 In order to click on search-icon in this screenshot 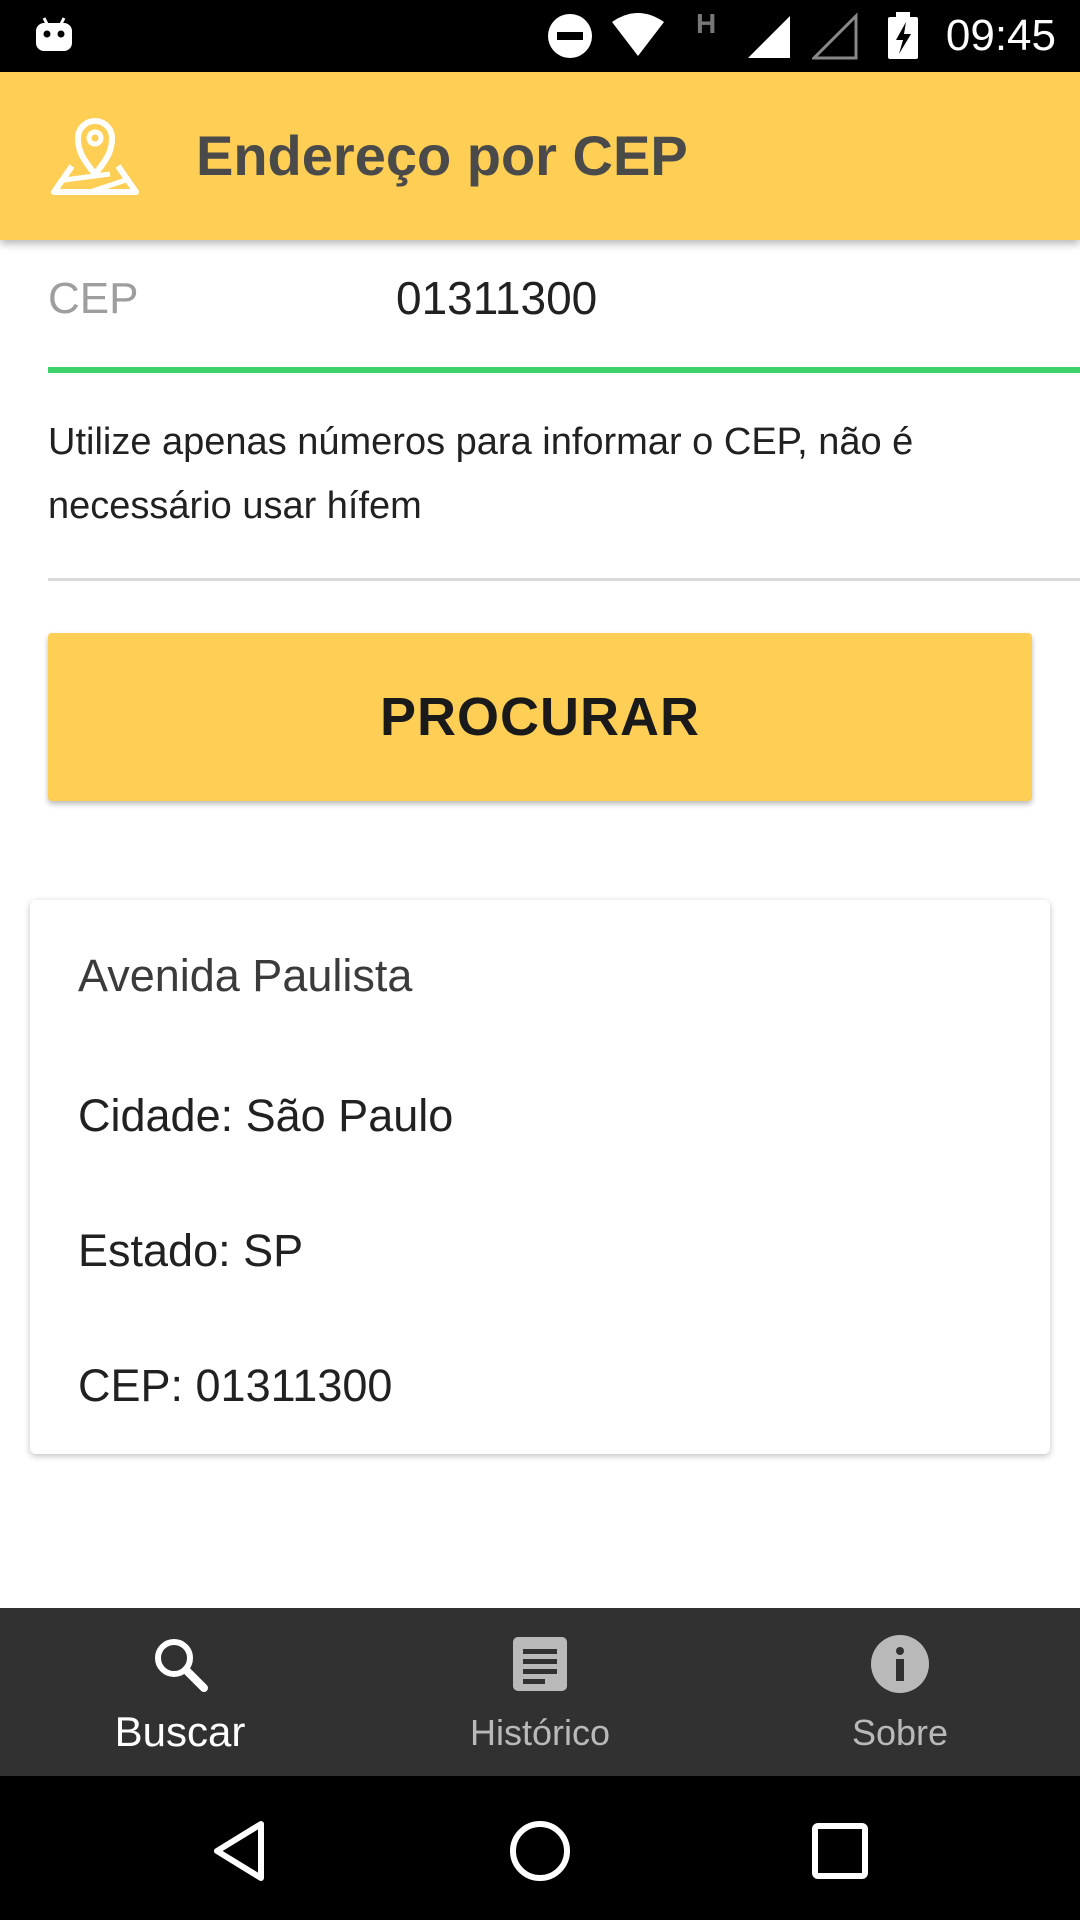, I will do `click(181, 1665)`.